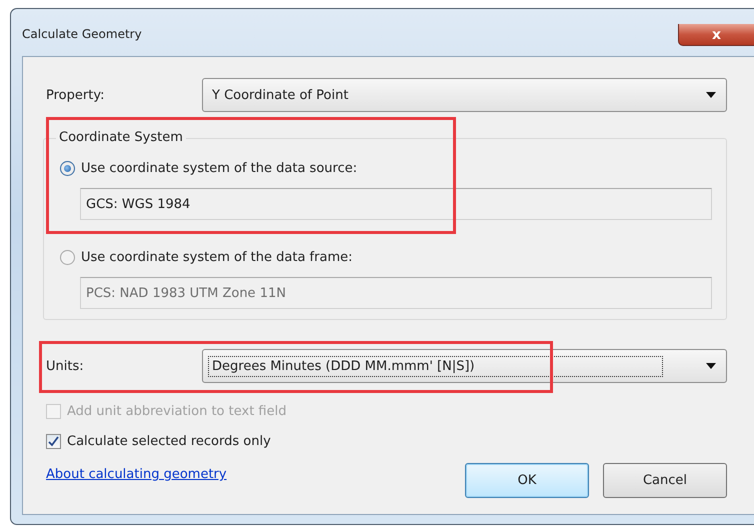 The width and height of the screenshot is (754, 531). I want to click on window-title: Calculate Geometry, so click(82, 34).